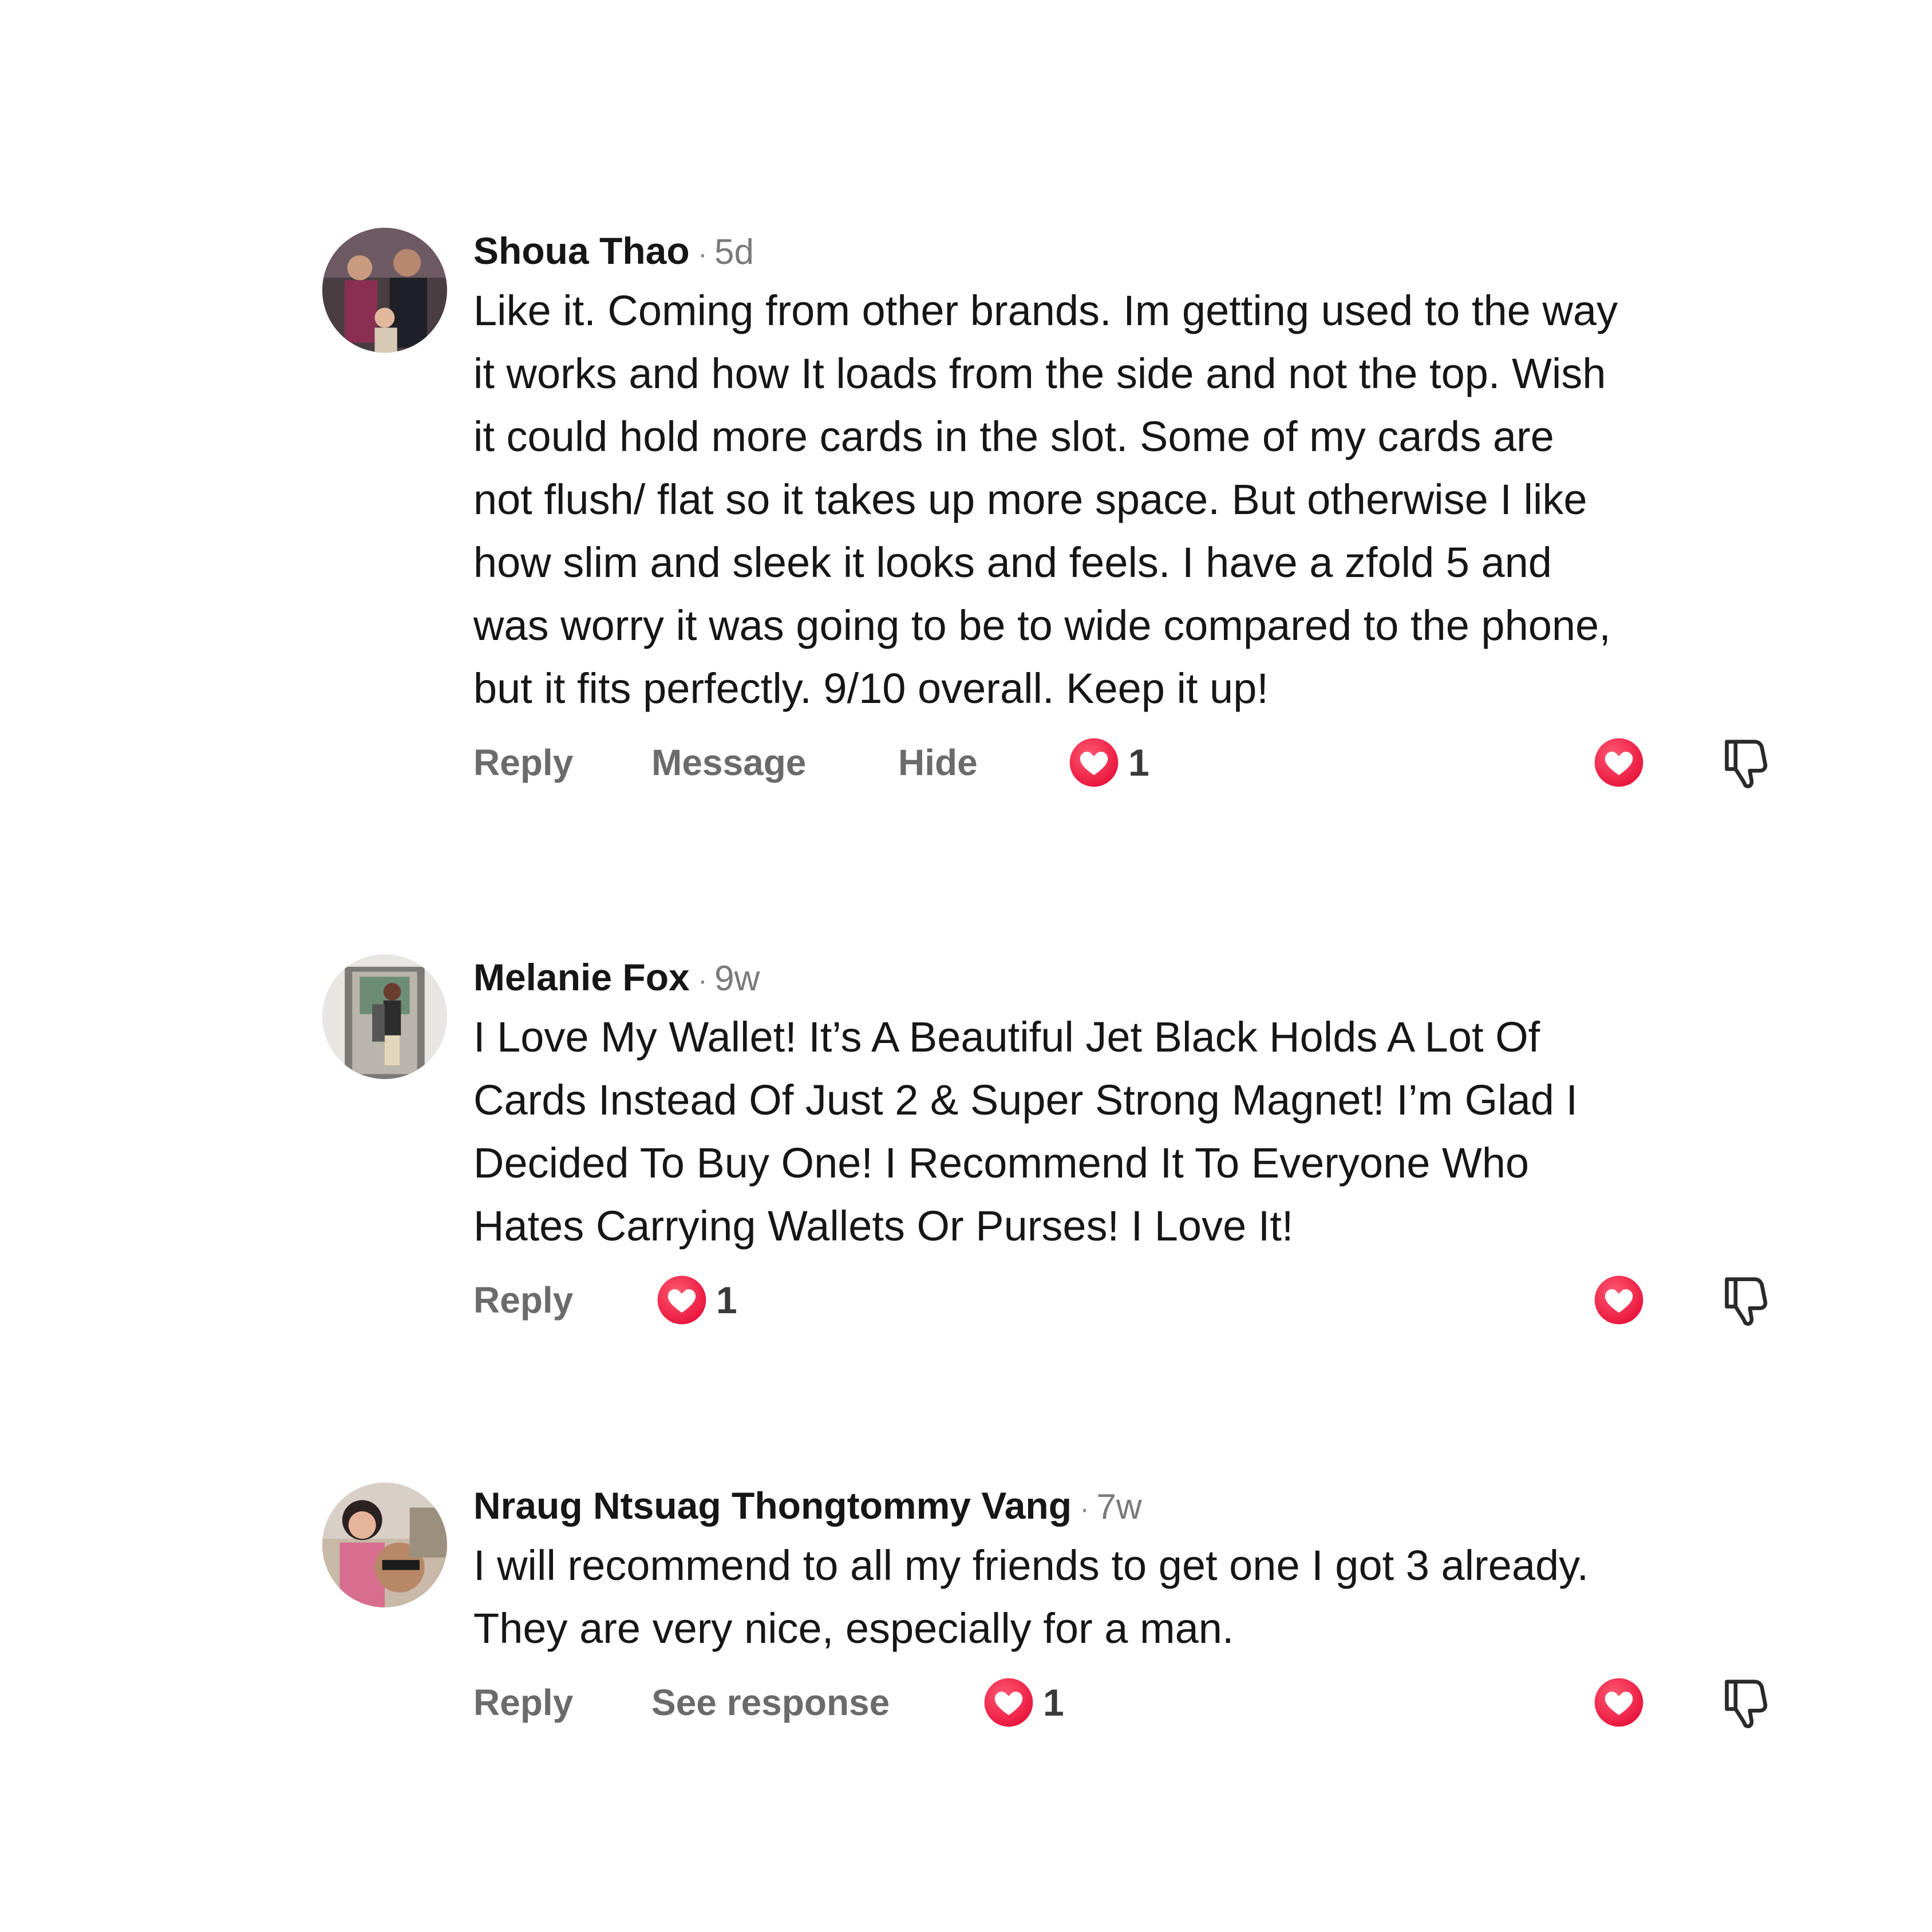 The width and height of the screenshot is (1932, 1932). I want to click on author-name: Melanie Fox, so click(581, 977).